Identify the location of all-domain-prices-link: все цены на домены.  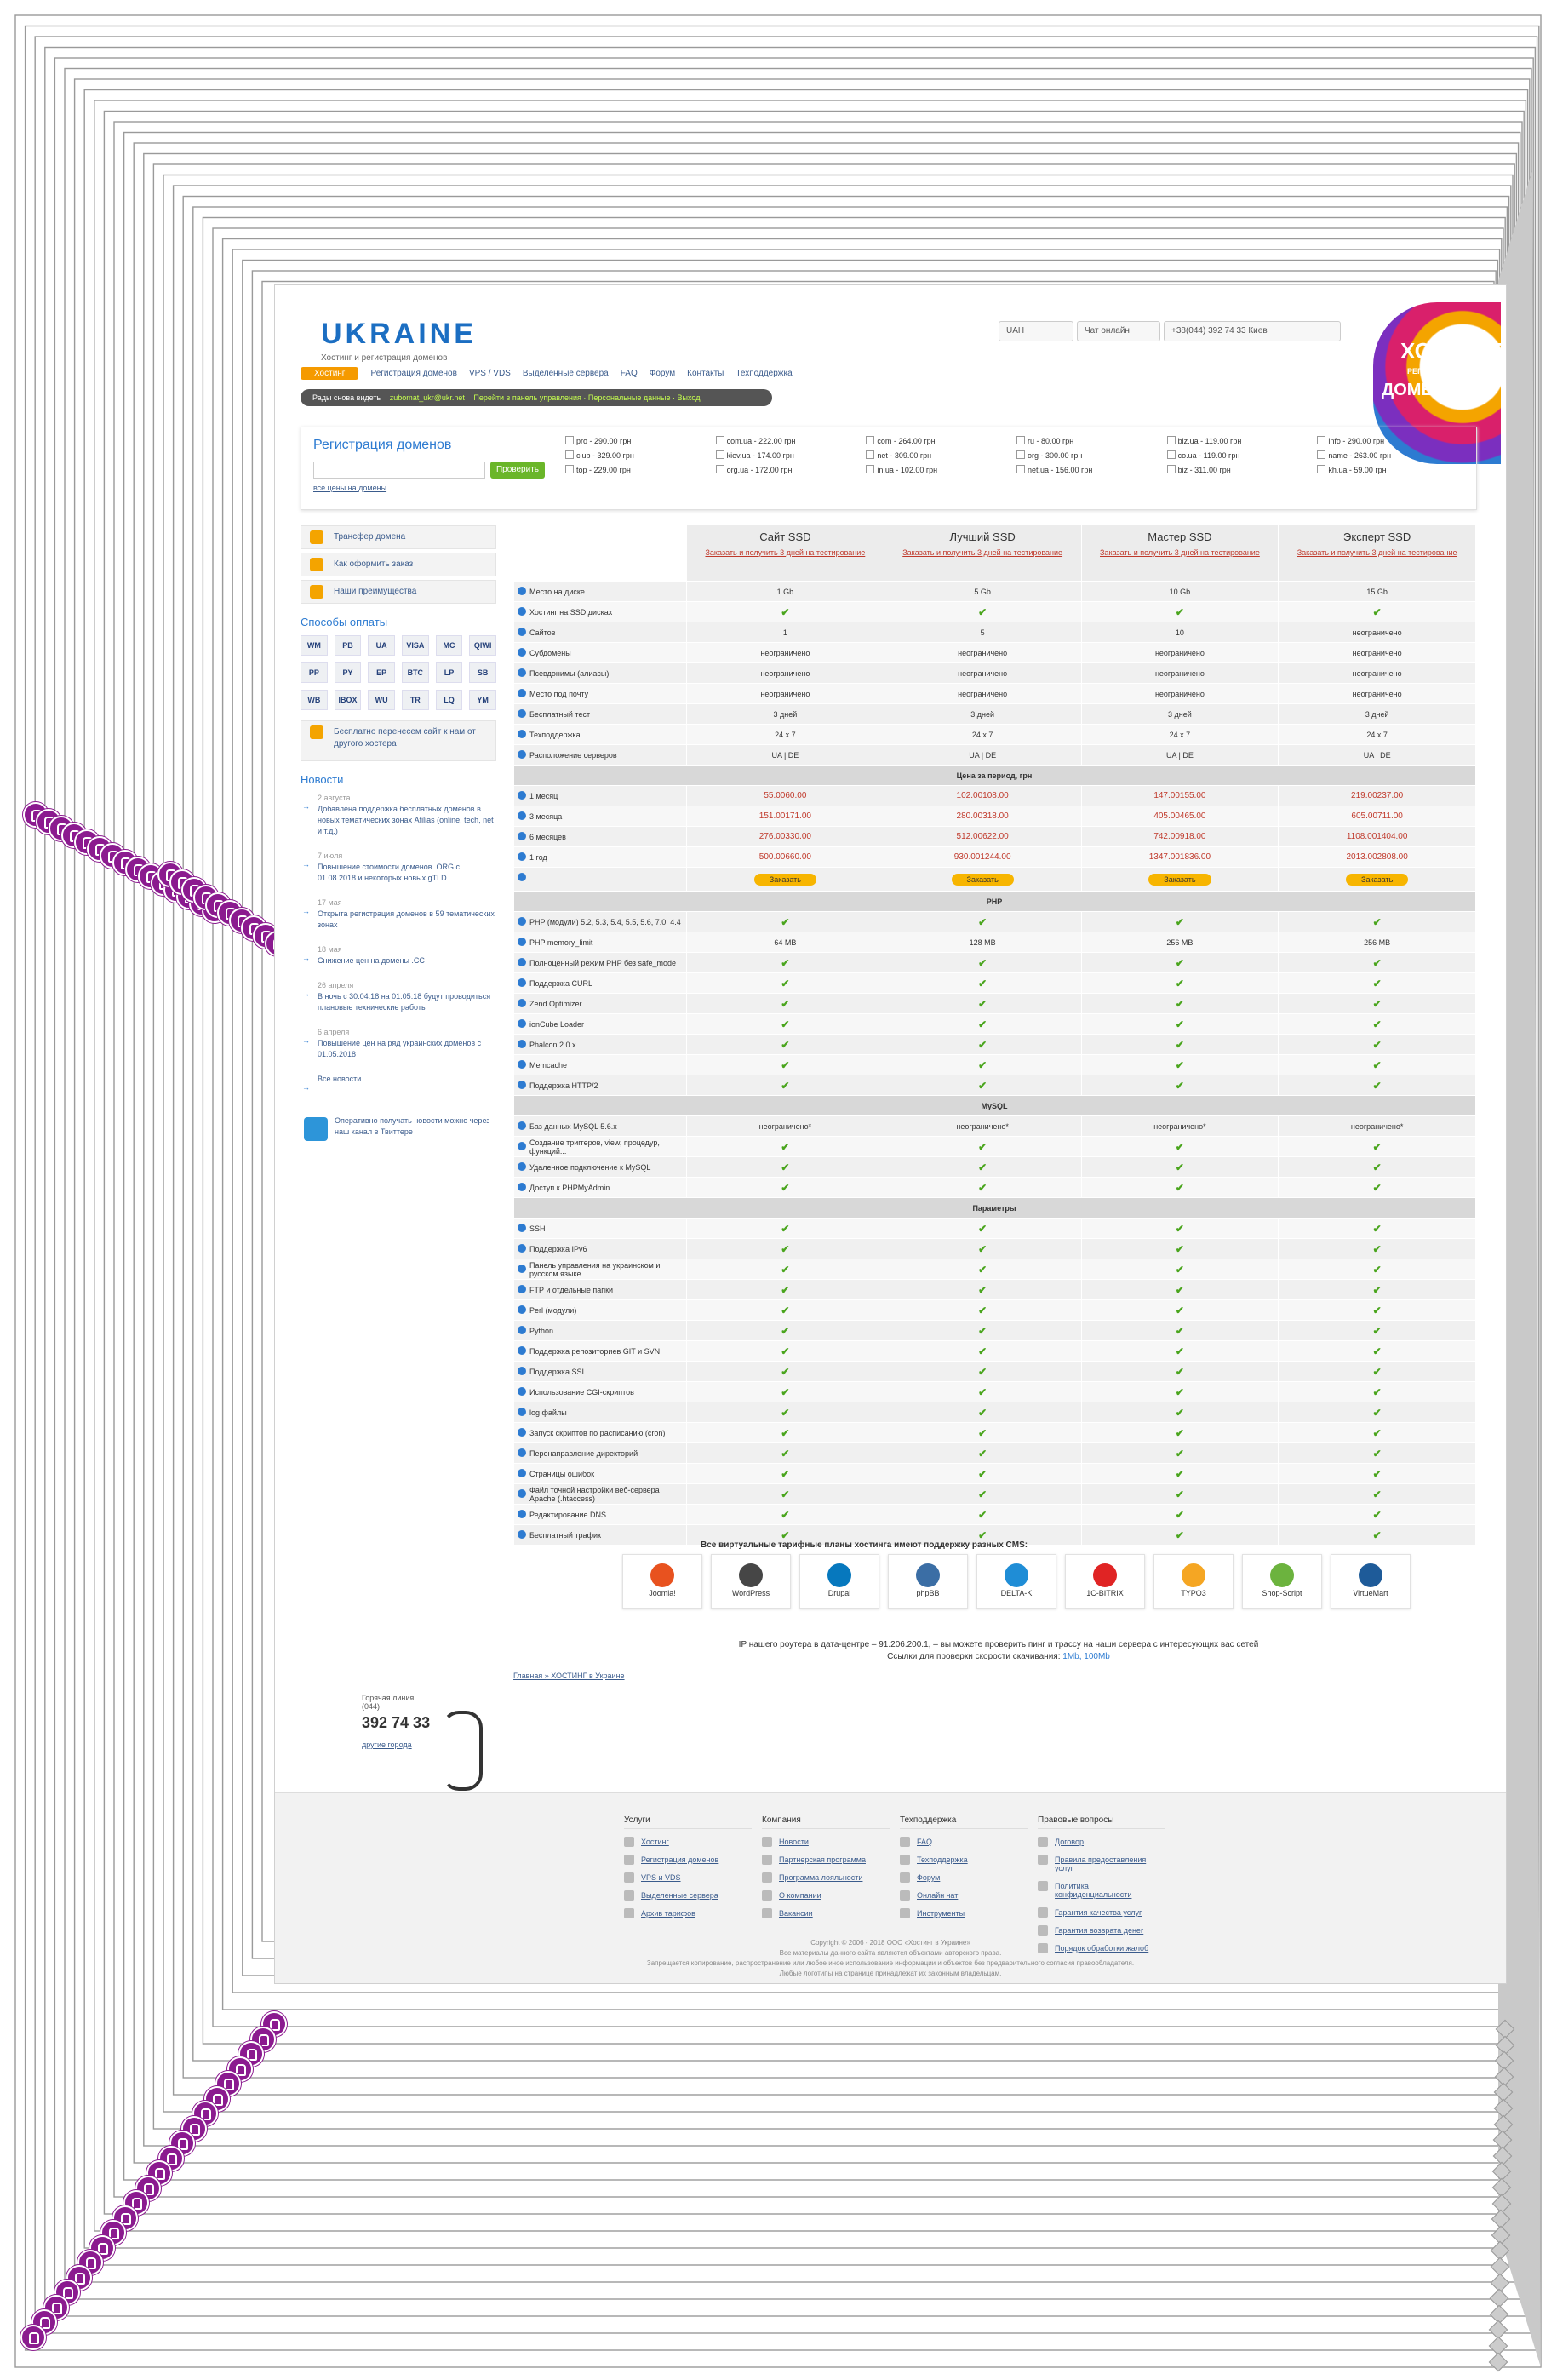
(349, 488).